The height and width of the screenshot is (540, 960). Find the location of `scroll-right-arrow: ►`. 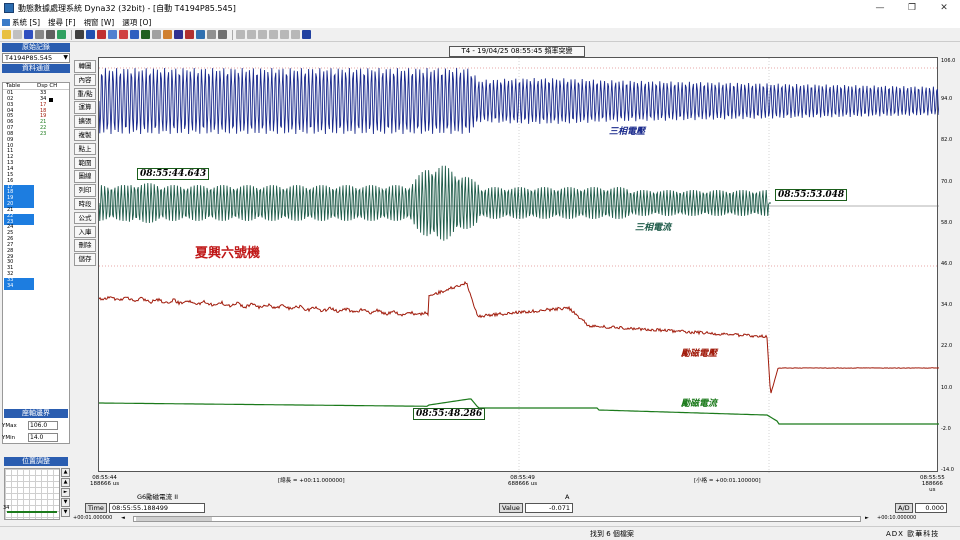

scroll-right-arrow: ► is located at coordinates (867, 518).